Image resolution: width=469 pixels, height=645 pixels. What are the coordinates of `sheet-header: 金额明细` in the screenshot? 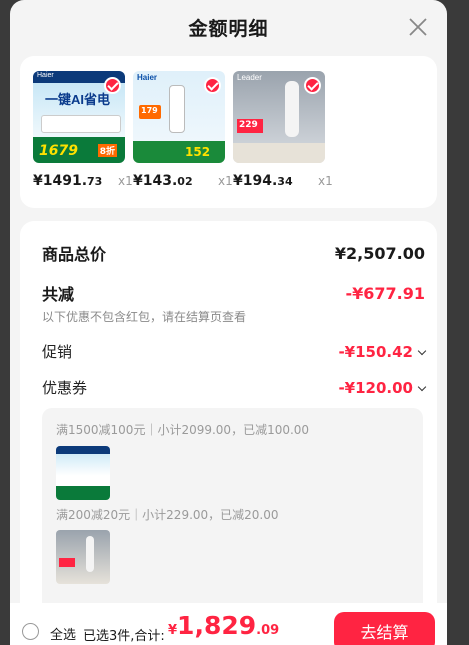 It's located at (228, 27).